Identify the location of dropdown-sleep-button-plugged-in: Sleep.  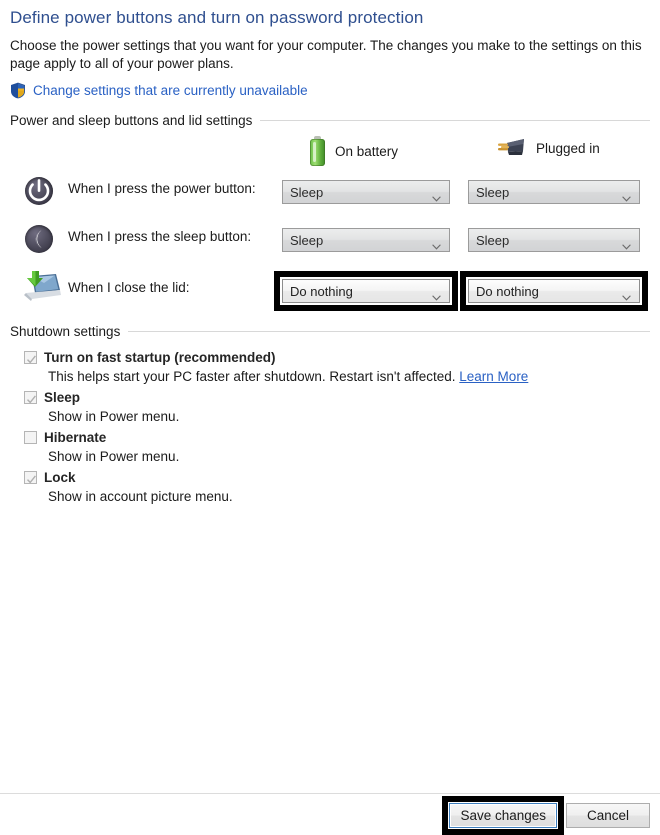
(554, 240).